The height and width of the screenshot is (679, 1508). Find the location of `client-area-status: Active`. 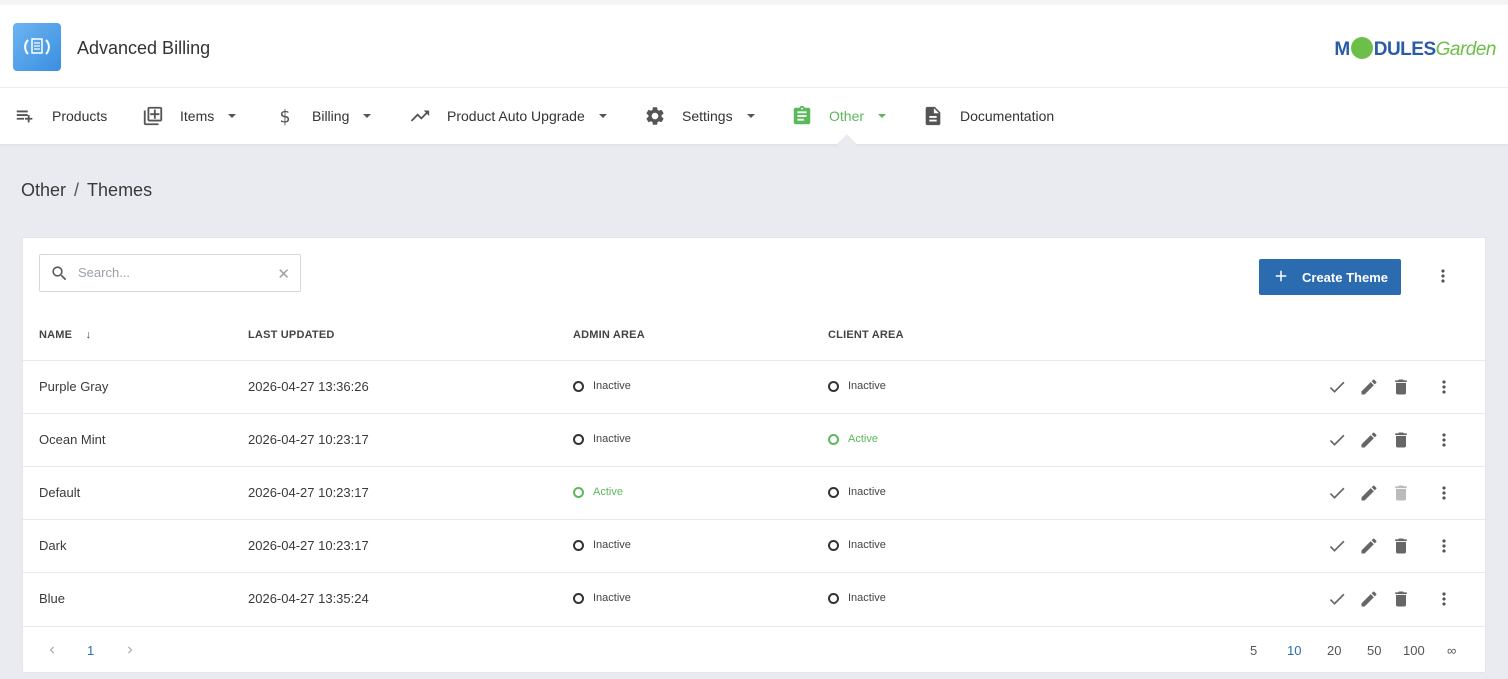

client-area-status: Active is located at coordinates (853, 439).